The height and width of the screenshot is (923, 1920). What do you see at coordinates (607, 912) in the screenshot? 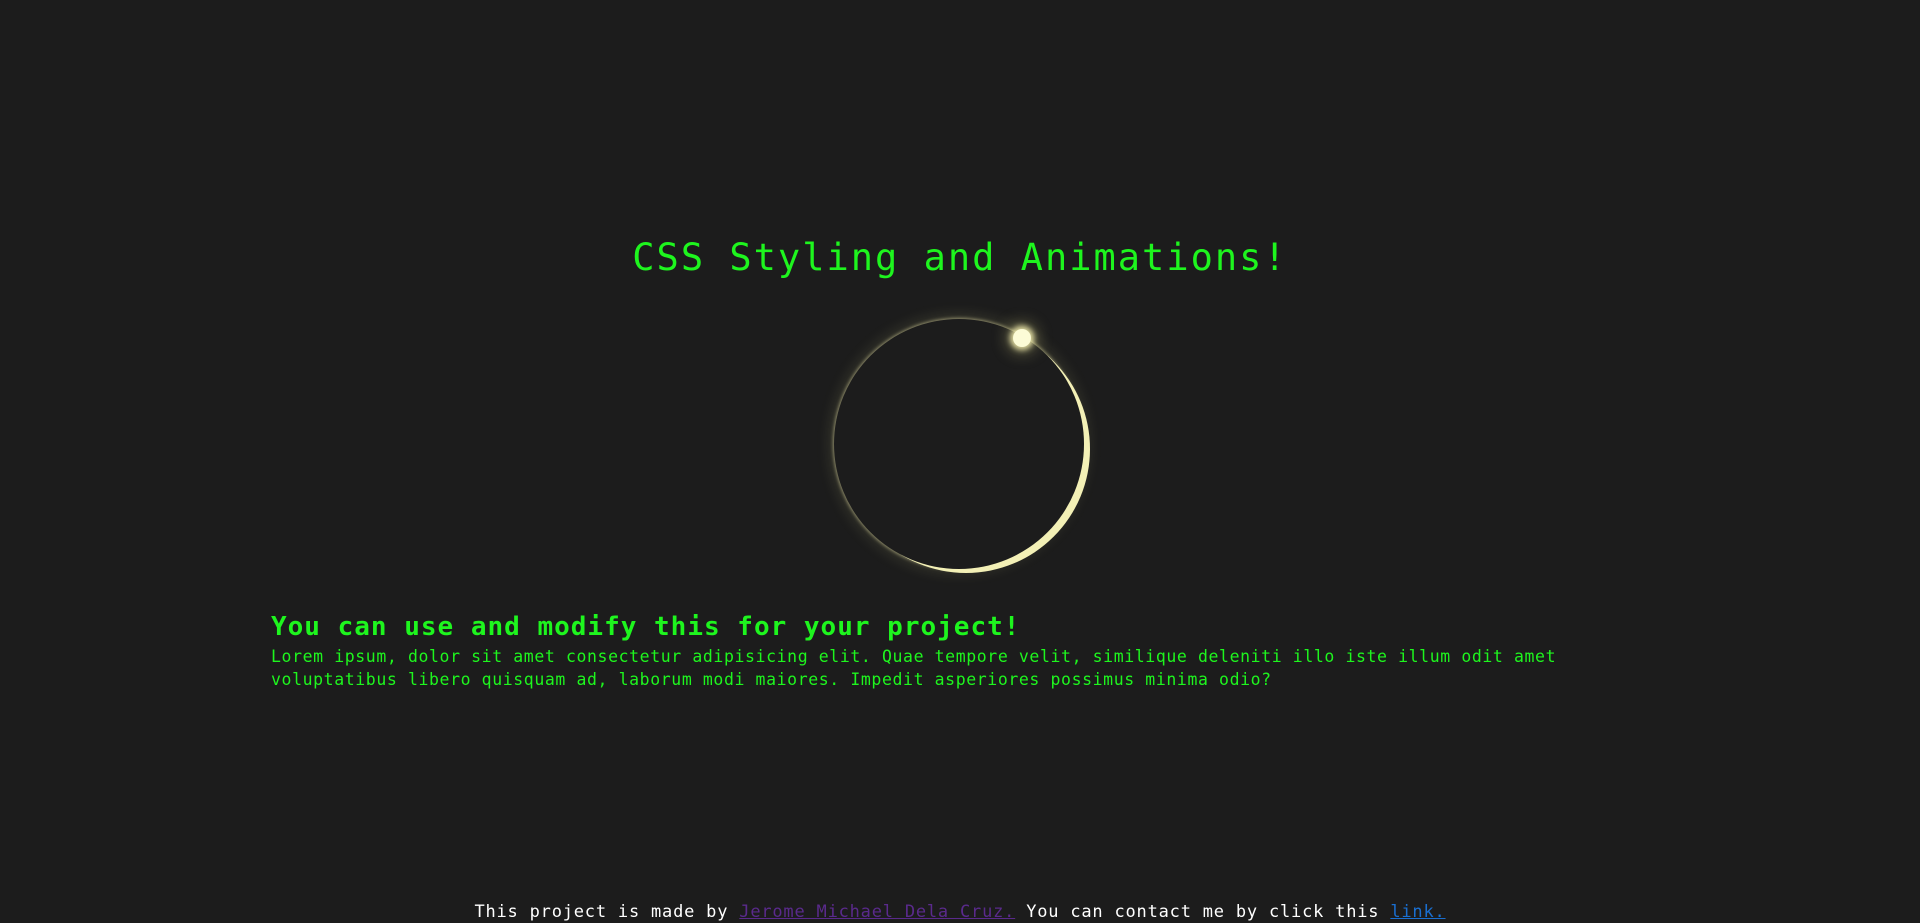
I see `footer-prefix-text: This project is made by` at bounding box center [607, 912].